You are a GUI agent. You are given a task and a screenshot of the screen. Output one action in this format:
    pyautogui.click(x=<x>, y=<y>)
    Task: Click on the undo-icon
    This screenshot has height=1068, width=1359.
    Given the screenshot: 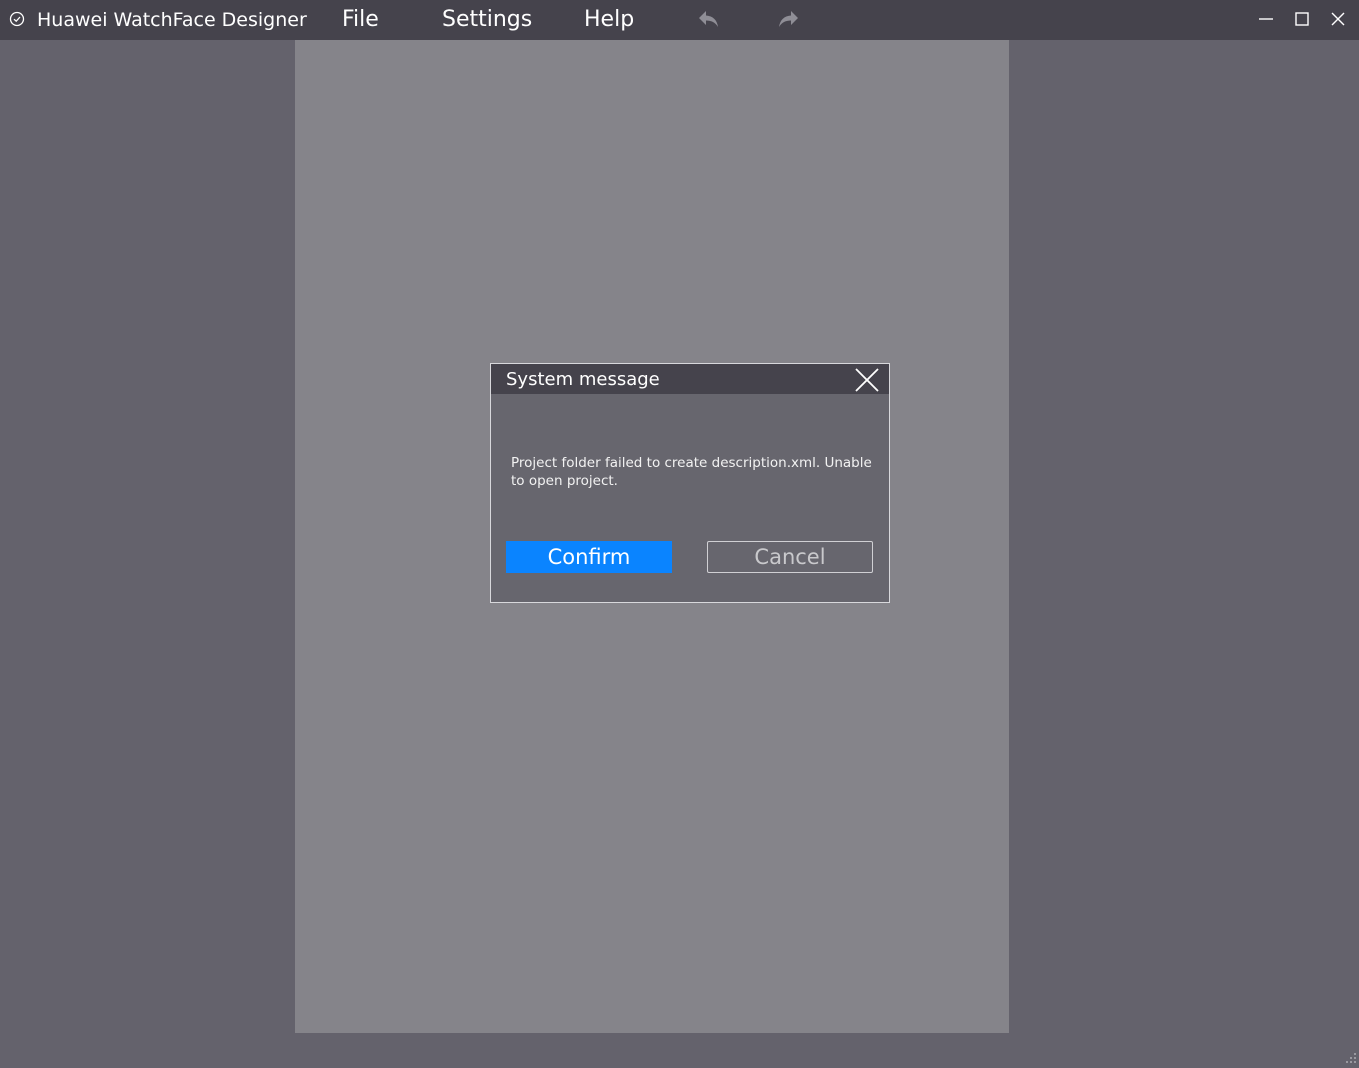 What is the action you would take?
    pyautogui.click(x=709, y=19)
    